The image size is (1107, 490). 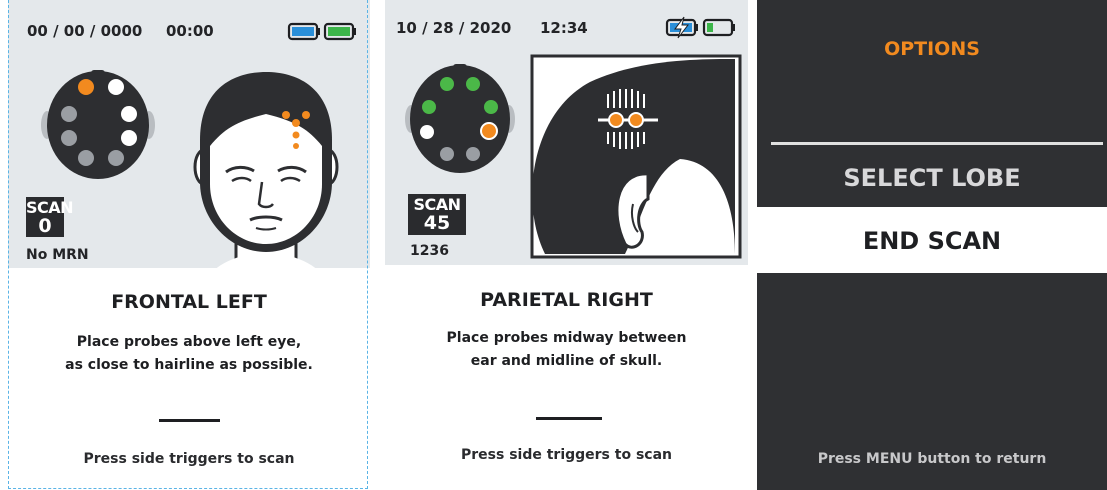 I want to click on battery-green-icon, so click(x=339, y=31).